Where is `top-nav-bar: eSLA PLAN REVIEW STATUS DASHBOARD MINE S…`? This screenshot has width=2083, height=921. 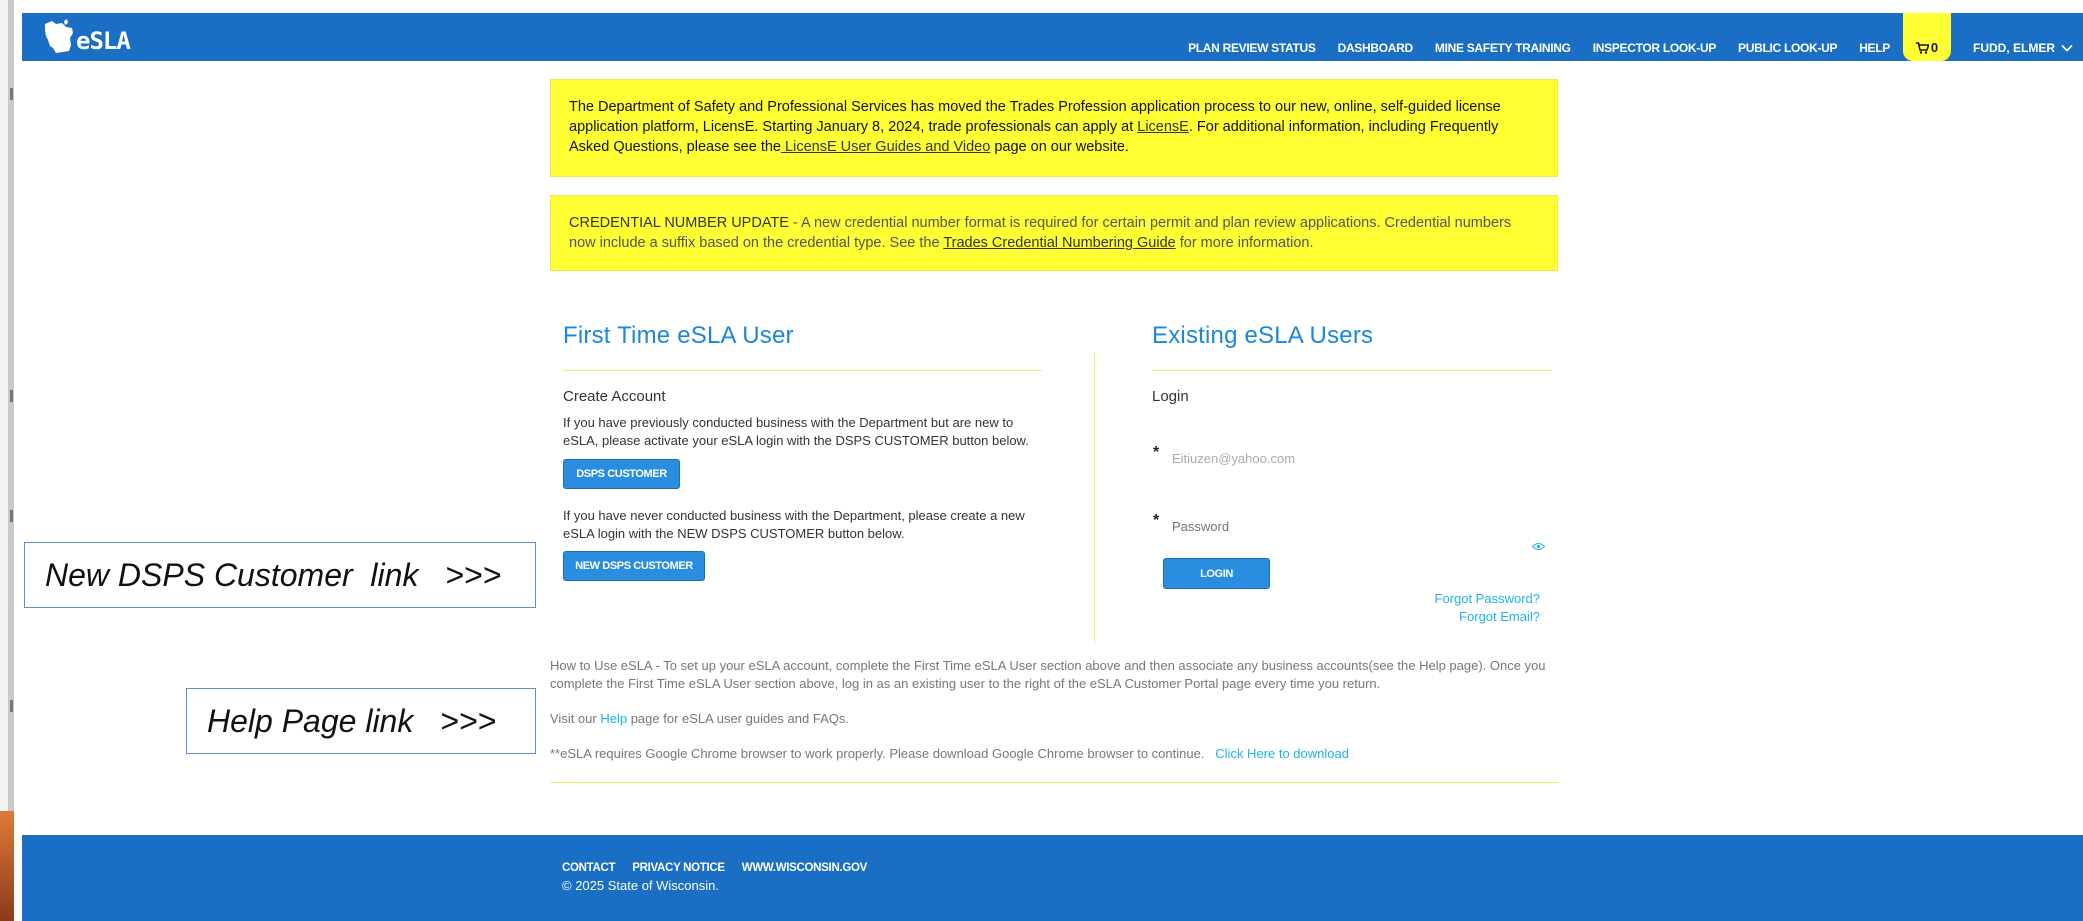 top-nav-bar: eSLA PLAN REVIEW STATUS DASHBOARD MINE S… is located at coordinates (1052, 37).